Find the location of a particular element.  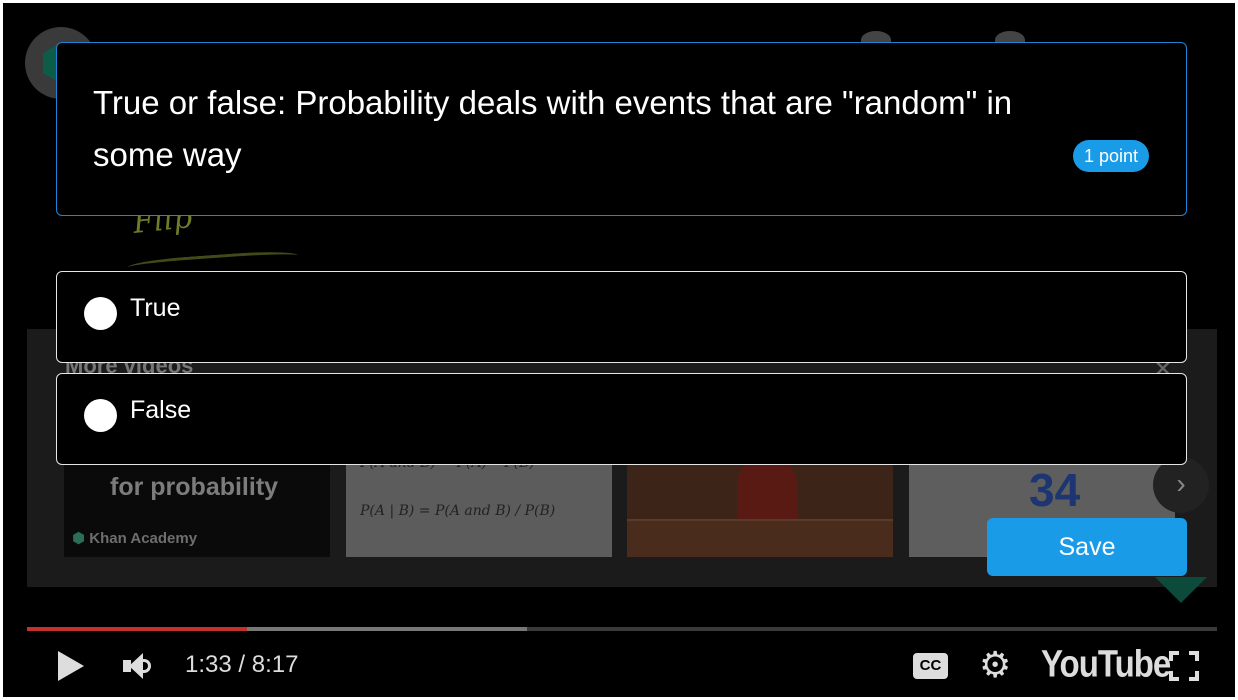

time-display: 1:33 / 8:17 is located at coordinates (242, 664).